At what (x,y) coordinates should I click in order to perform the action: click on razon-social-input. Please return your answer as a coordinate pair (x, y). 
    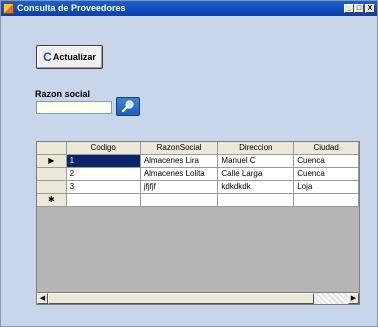
    Looking at the image, I should click on (74, 107).